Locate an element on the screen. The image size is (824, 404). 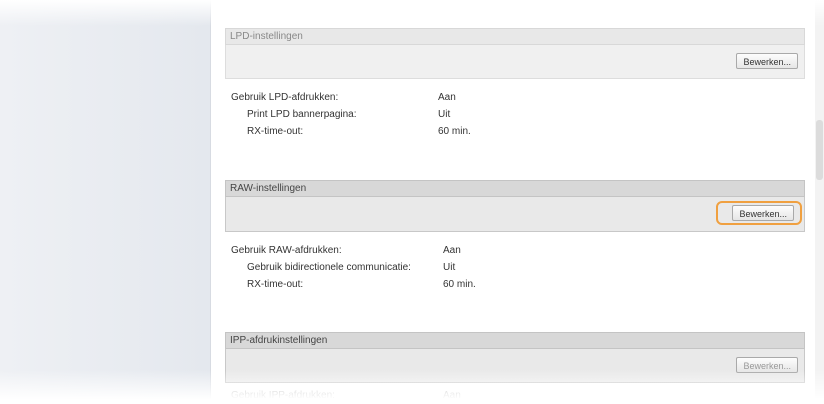
scrollbar-thumb is located at coordinates (819, 150).